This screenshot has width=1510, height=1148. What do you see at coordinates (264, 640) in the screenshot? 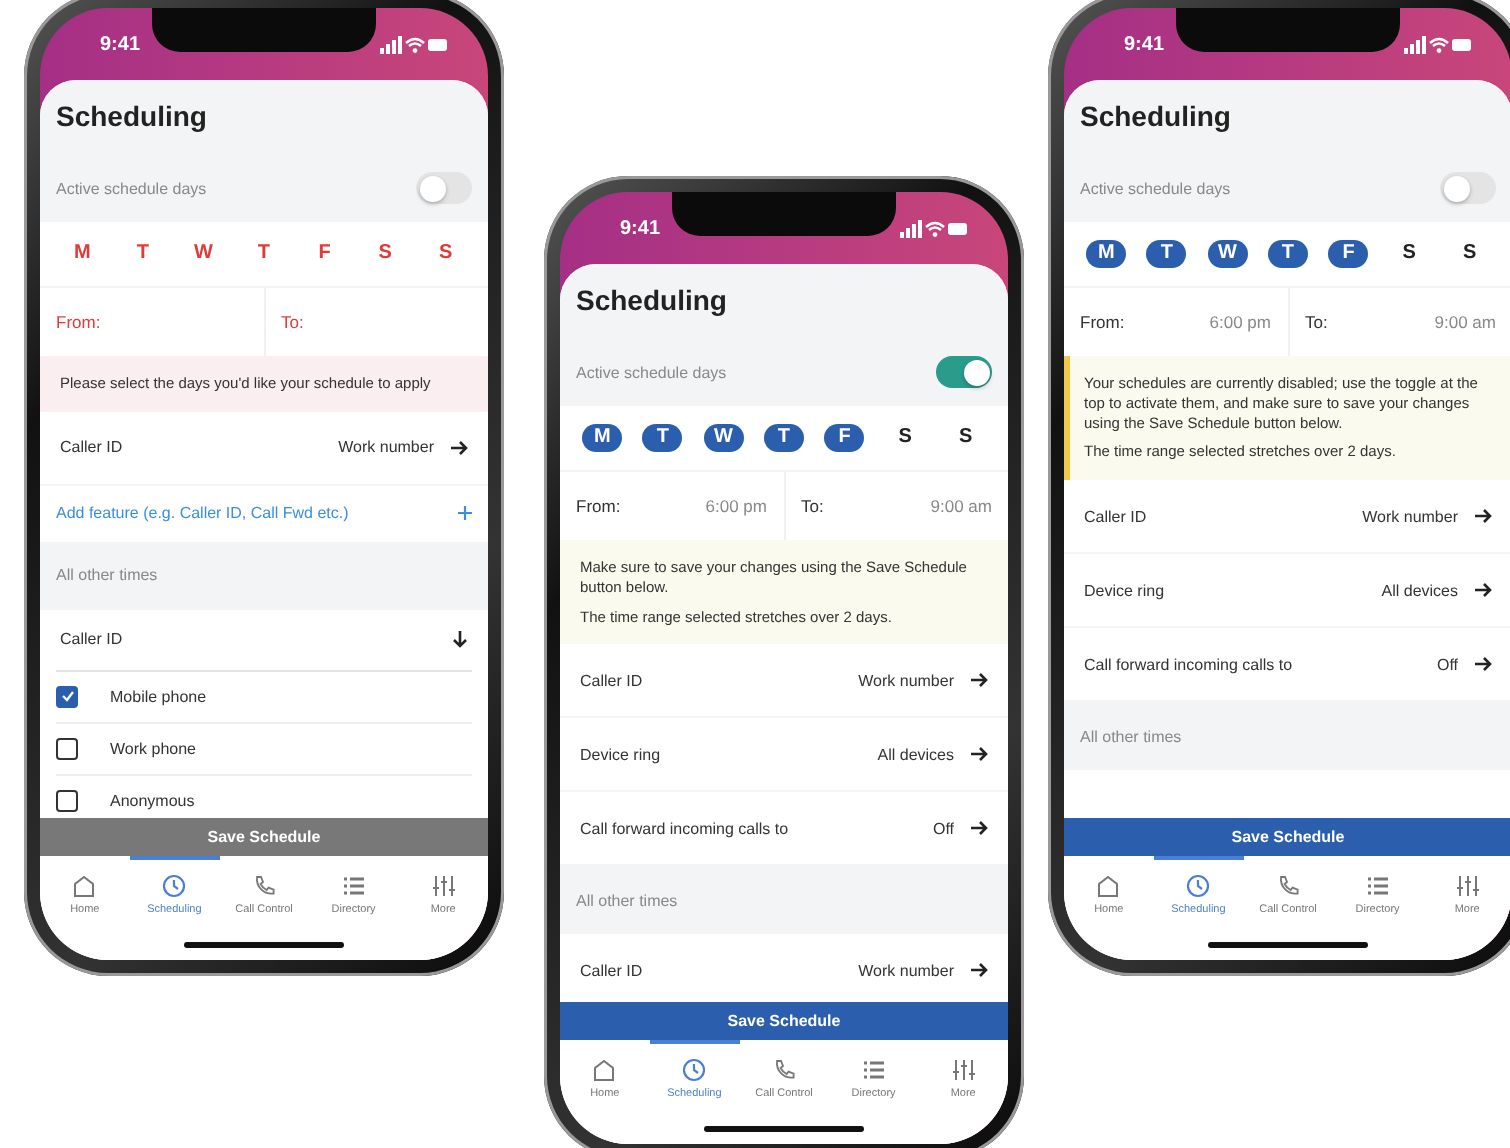
I see `dropdown: Caller ID` at bounding box center [264, 640].